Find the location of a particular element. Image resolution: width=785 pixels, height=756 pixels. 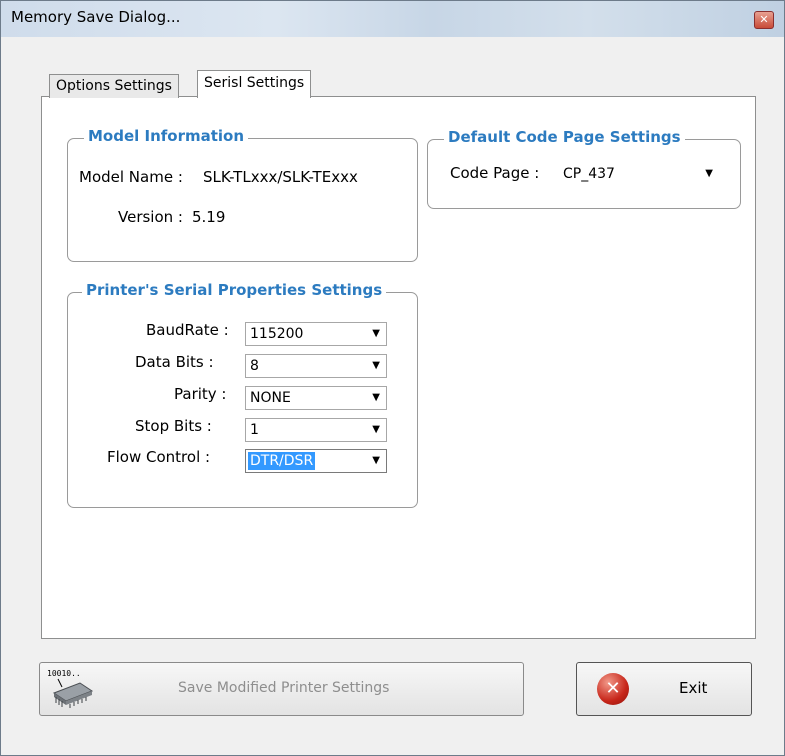

flow-control-label: Flow Control : is located at coordinates (159, 457).